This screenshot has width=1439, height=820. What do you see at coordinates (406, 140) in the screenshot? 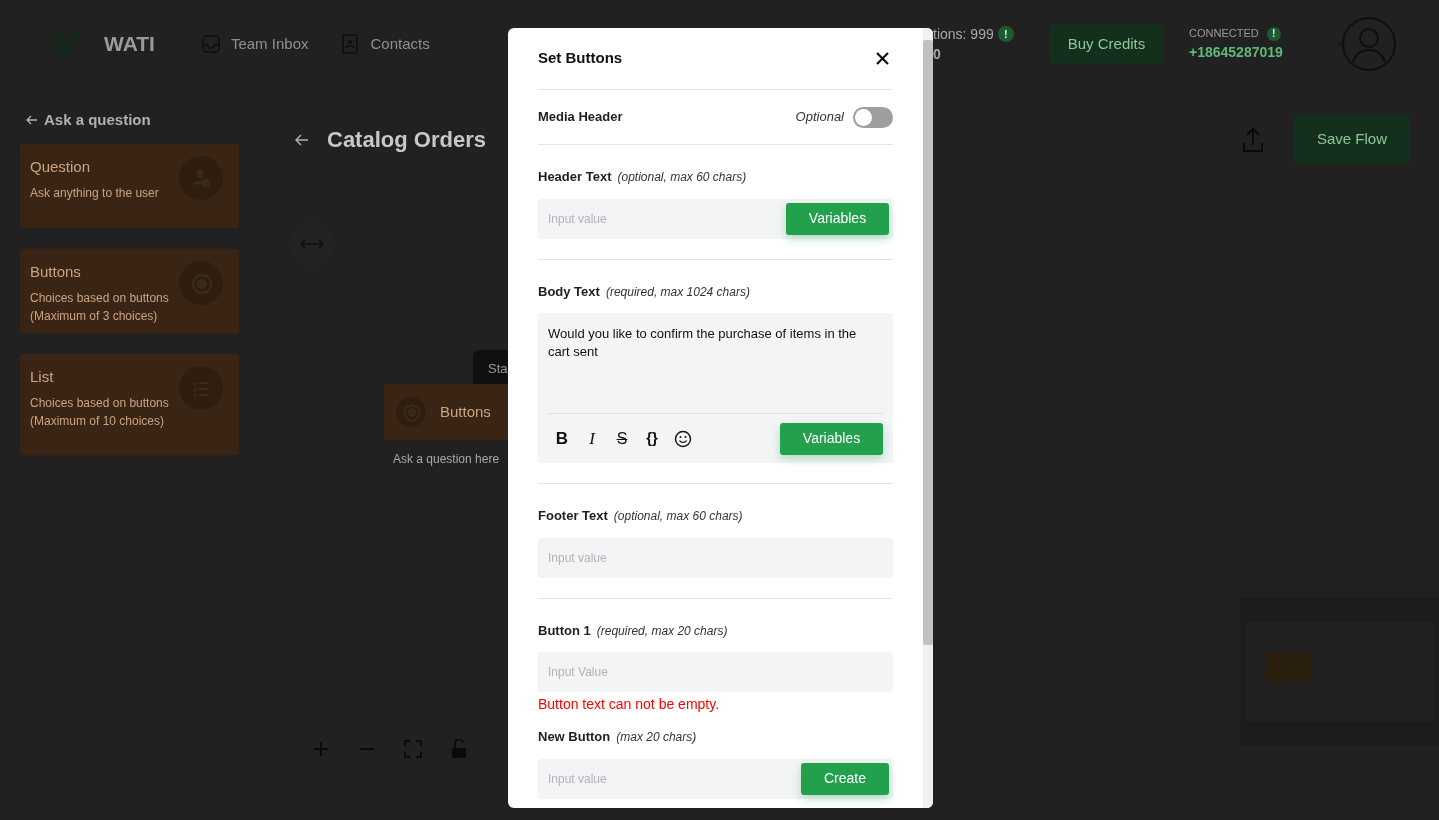
I see `flow-title: Catalog Orders` at bounding box center [406, 140].